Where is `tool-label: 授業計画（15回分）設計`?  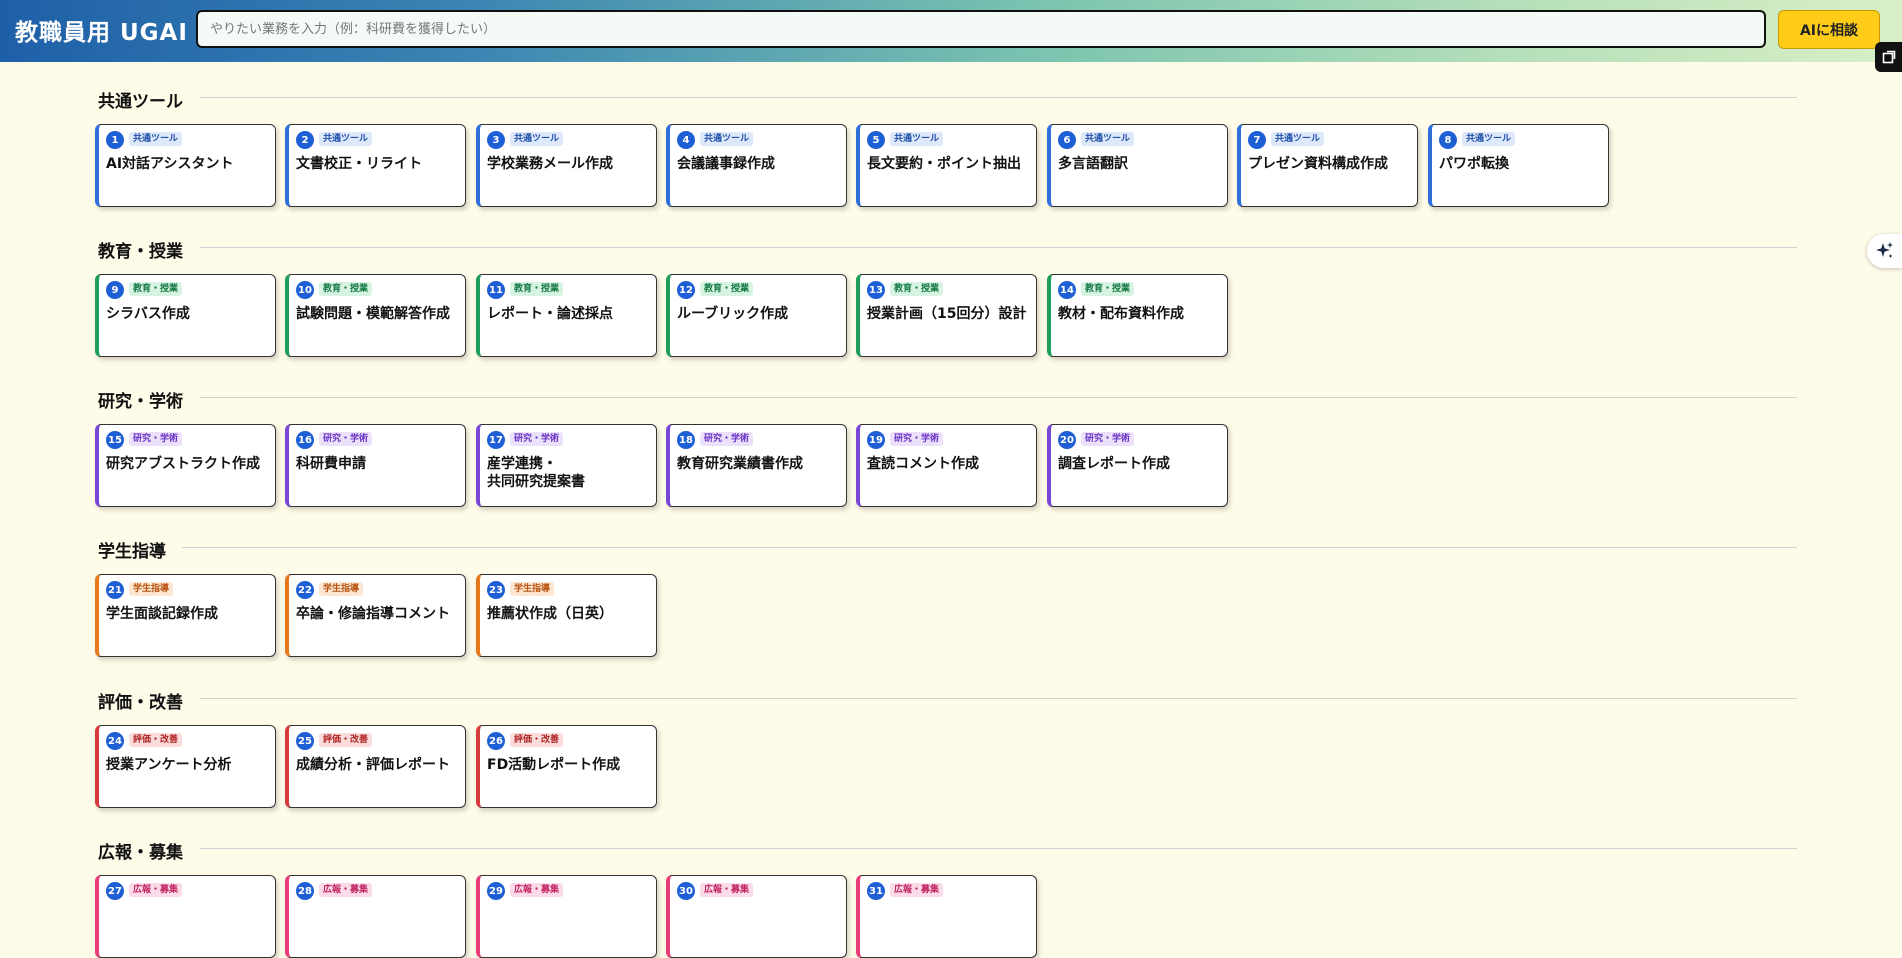
tool-label: 授業計画（15回分）設計 is located at coordinates (947, 314).